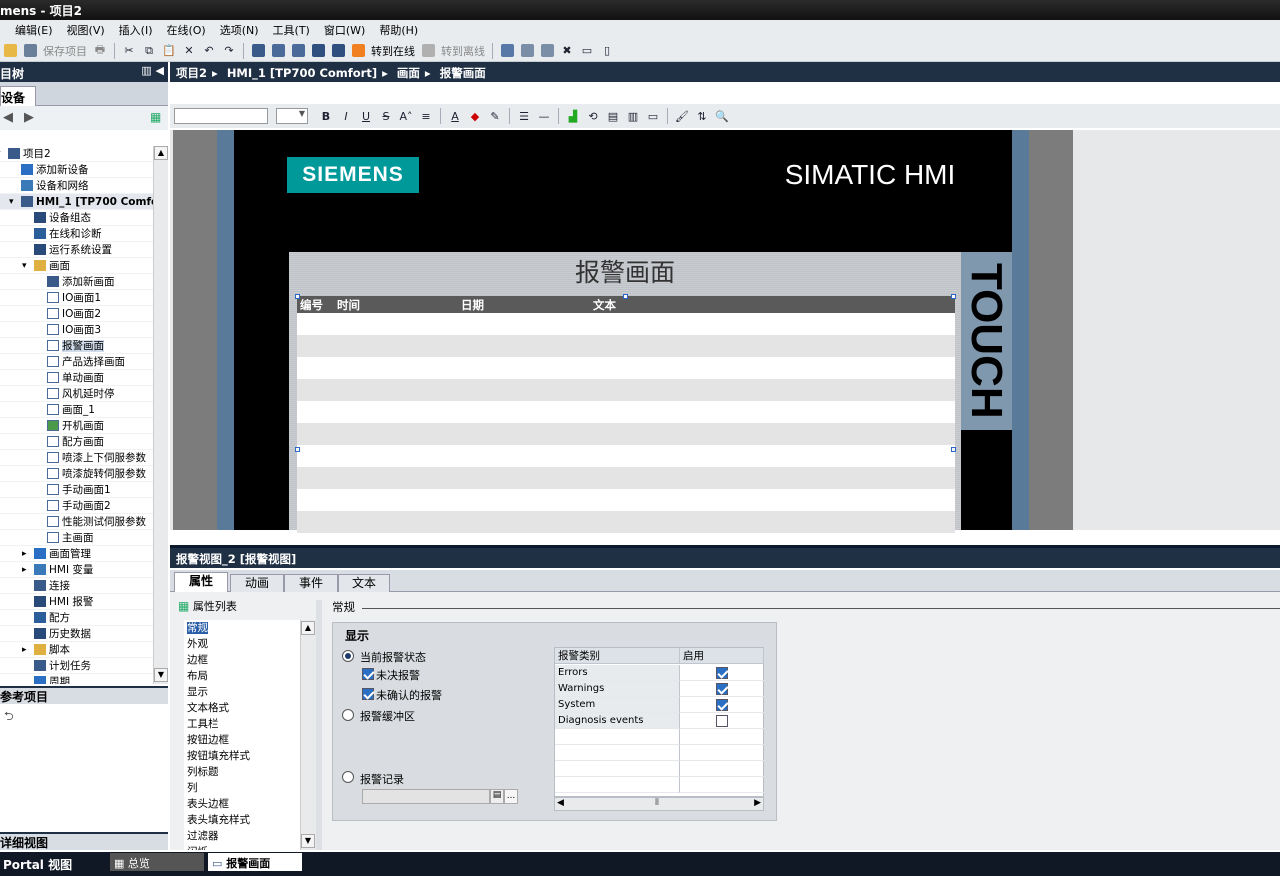 The width and height of the screenshot is (1280, 876). I want to click on tree-item: 添加新设备, so click(76, 170).